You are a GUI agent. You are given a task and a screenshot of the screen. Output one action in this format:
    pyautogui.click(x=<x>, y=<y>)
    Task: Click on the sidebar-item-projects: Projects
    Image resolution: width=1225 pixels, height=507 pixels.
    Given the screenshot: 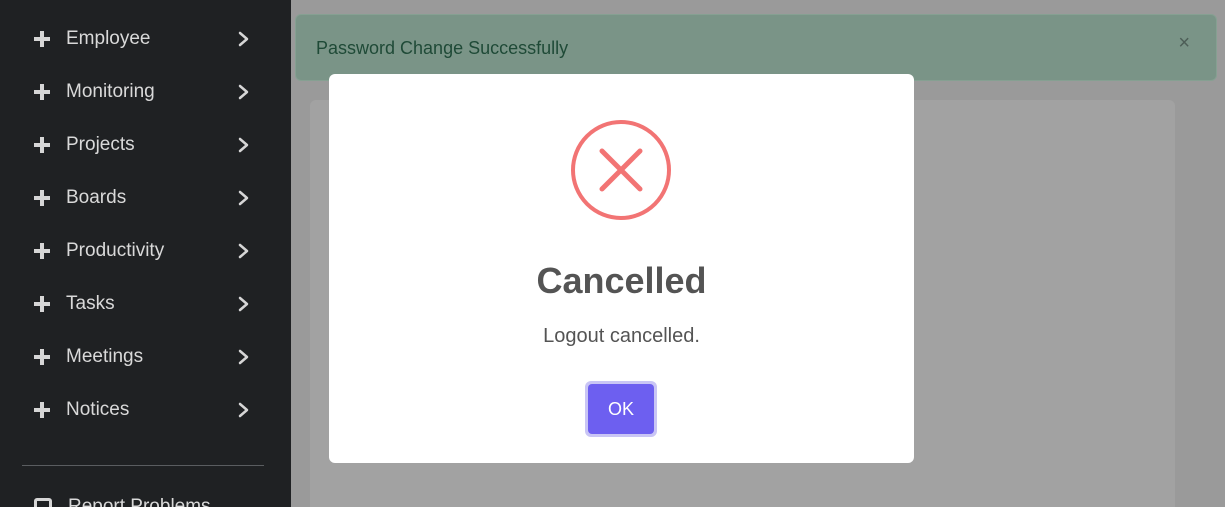 What is the action you would take?
    pyautogui.click(x=145, y=145)
    